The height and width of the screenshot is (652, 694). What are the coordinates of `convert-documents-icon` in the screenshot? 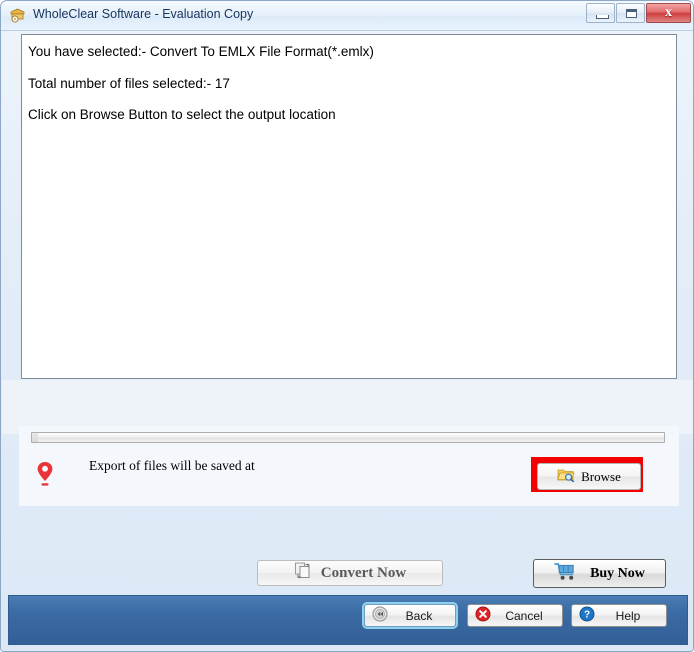 It's located at (303, 573).